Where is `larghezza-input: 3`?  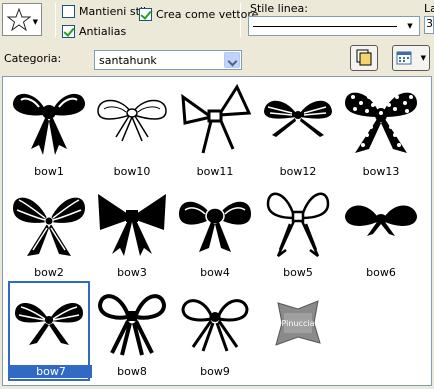
larghezza-input: 3 is located at coordinates (429, 25).